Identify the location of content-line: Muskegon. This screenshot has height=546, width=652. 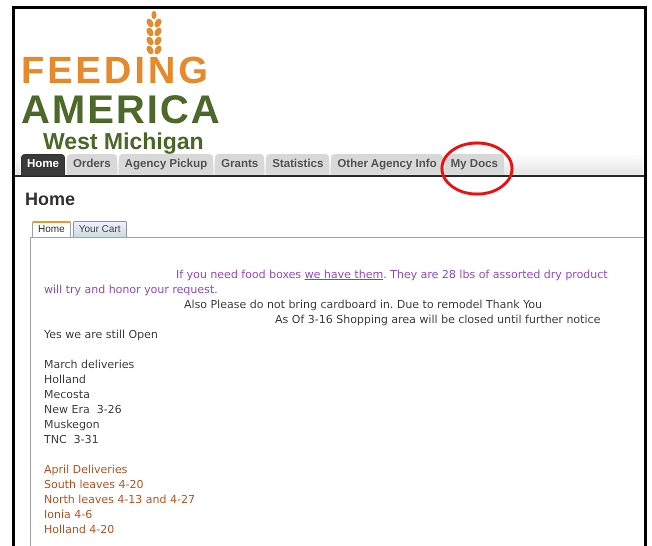
(72, 424).